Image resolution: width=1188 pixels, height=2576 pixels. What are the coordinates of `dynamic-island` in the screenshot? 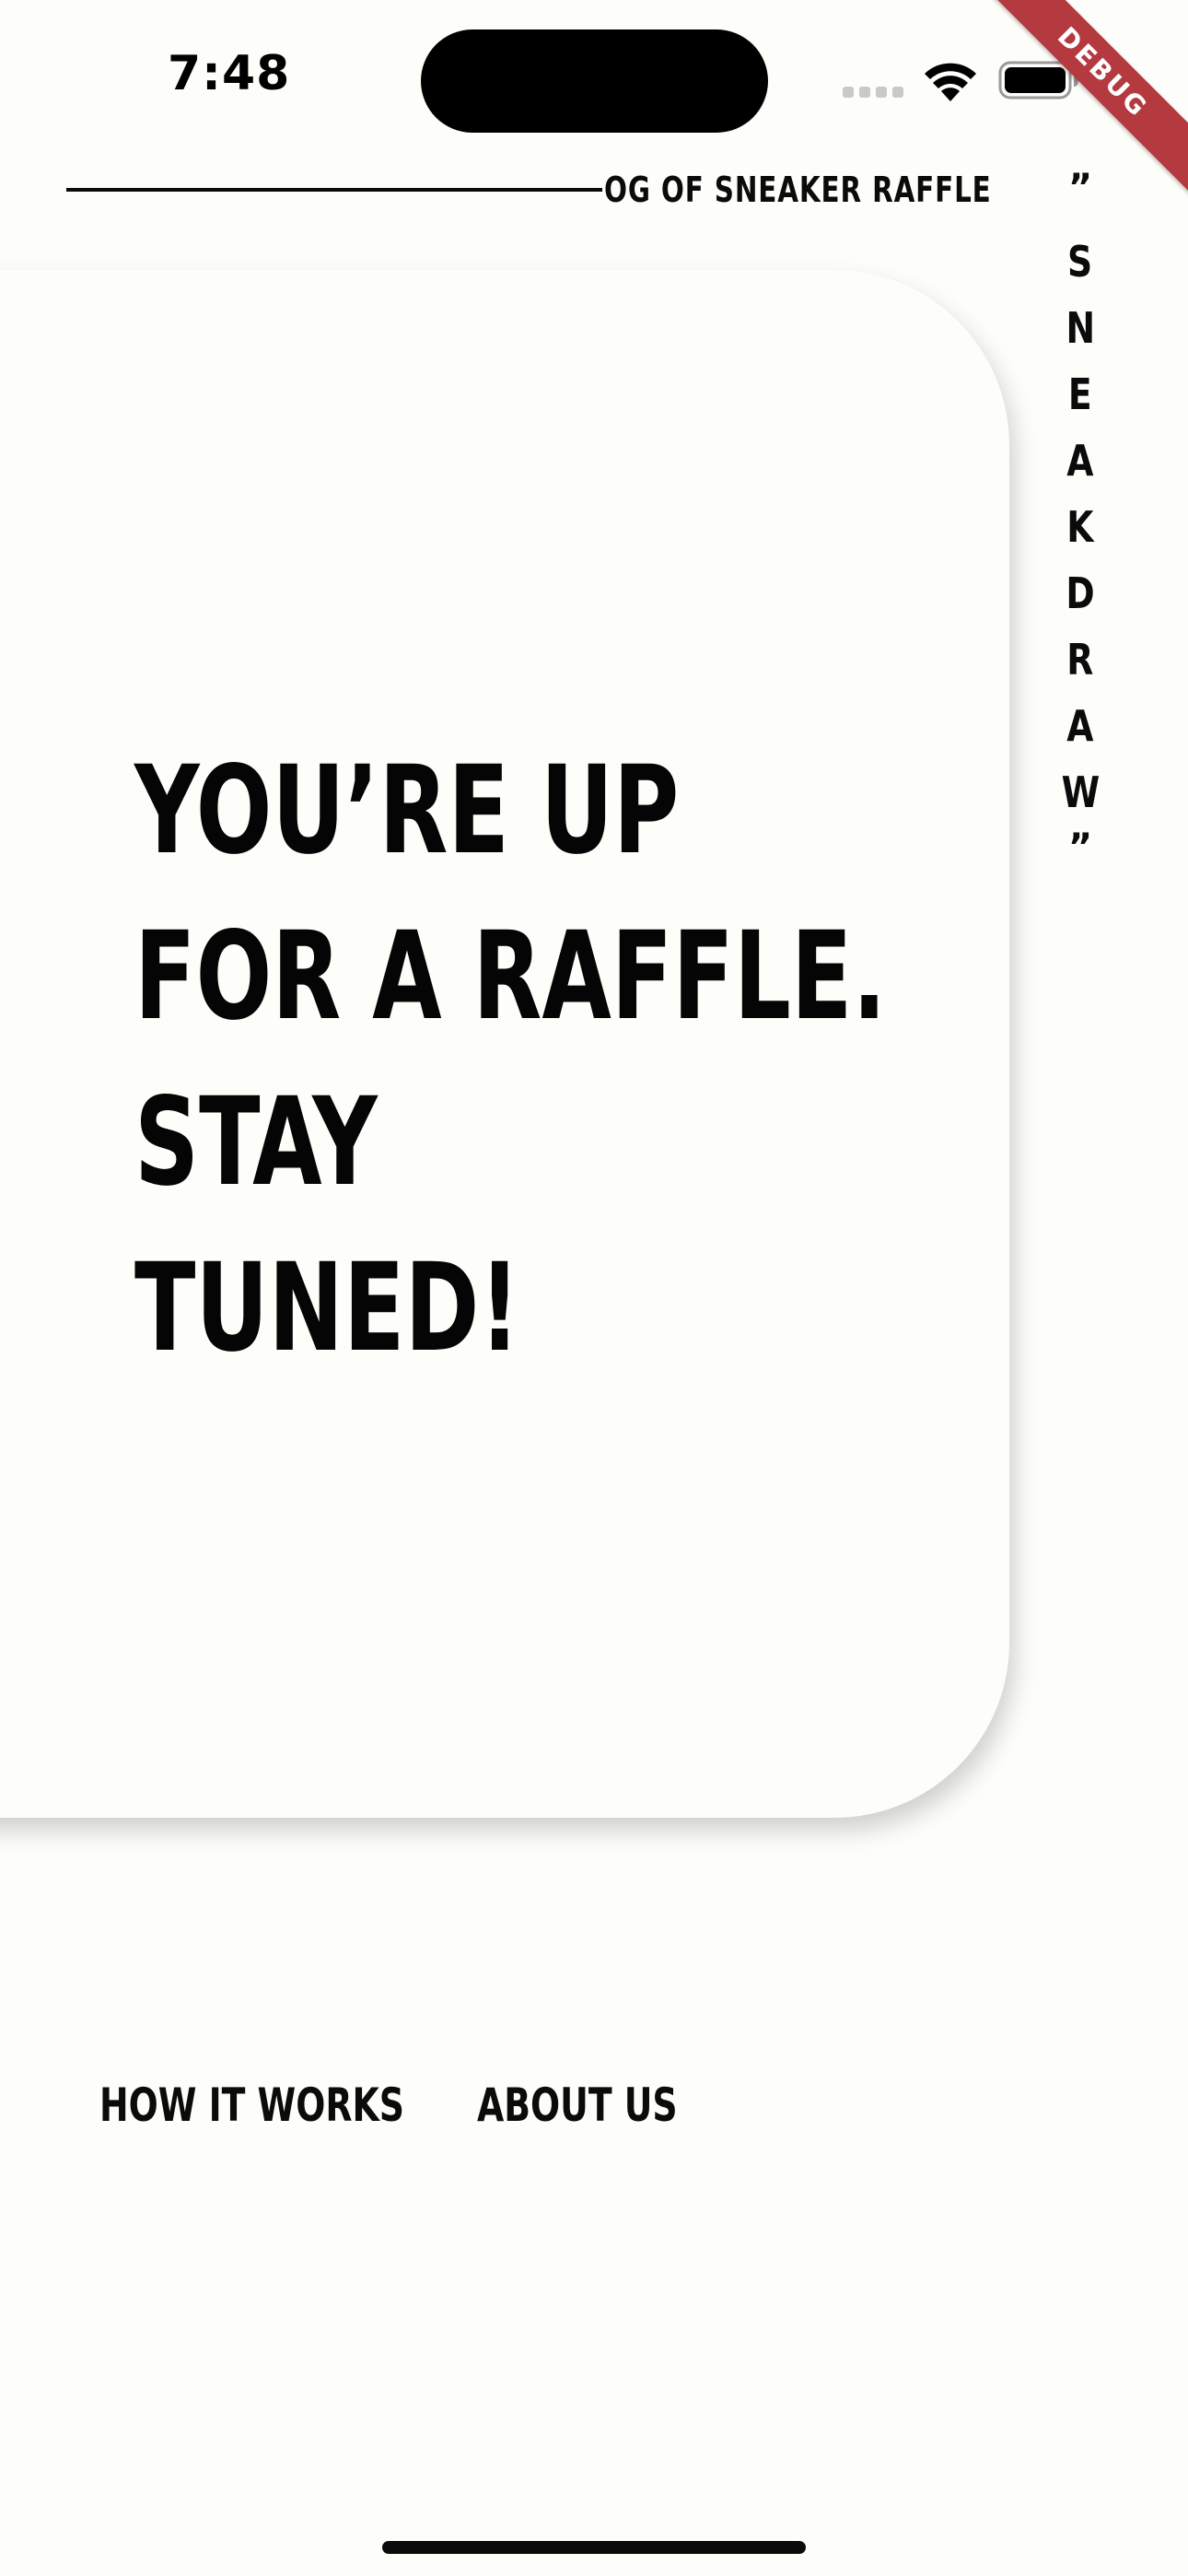 It's located at (594, 81).